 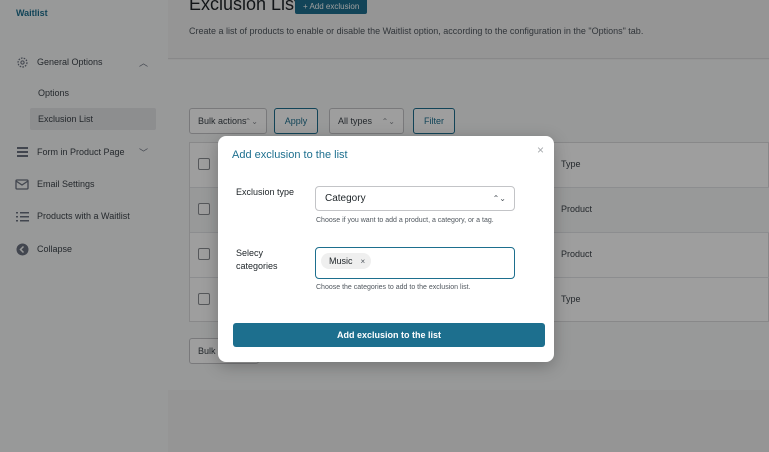 What do you see at coordinates (290, 155) in the screenshot?
I see `modal-title: Add exclusion to the list` at bounding box center [290, 155].